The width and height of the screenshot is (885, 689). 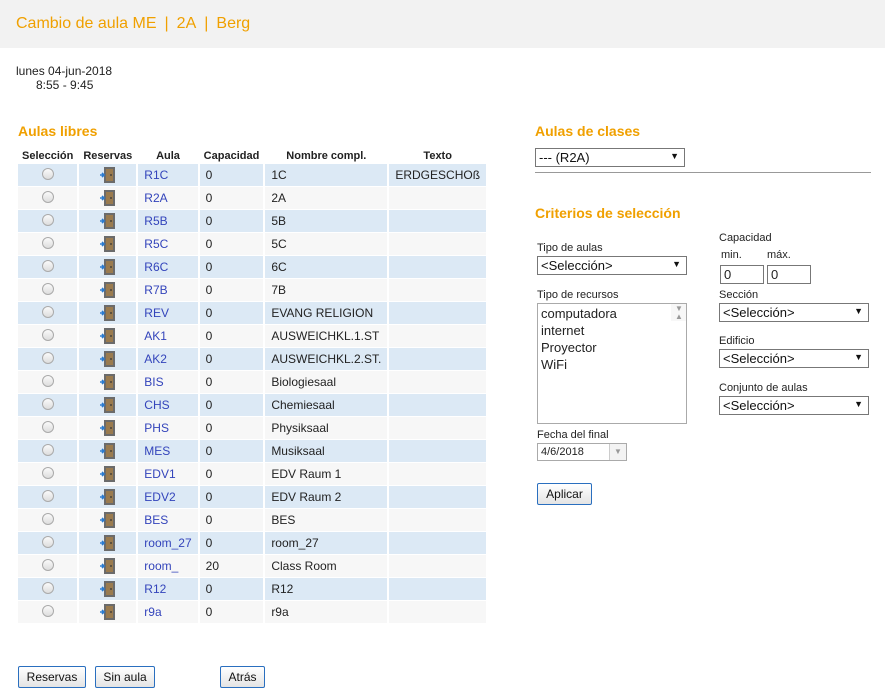 What do you see at coordinates (612, 347) in the screenshot?
I see `list-item: Proyector` at bounding box center [612, 347].